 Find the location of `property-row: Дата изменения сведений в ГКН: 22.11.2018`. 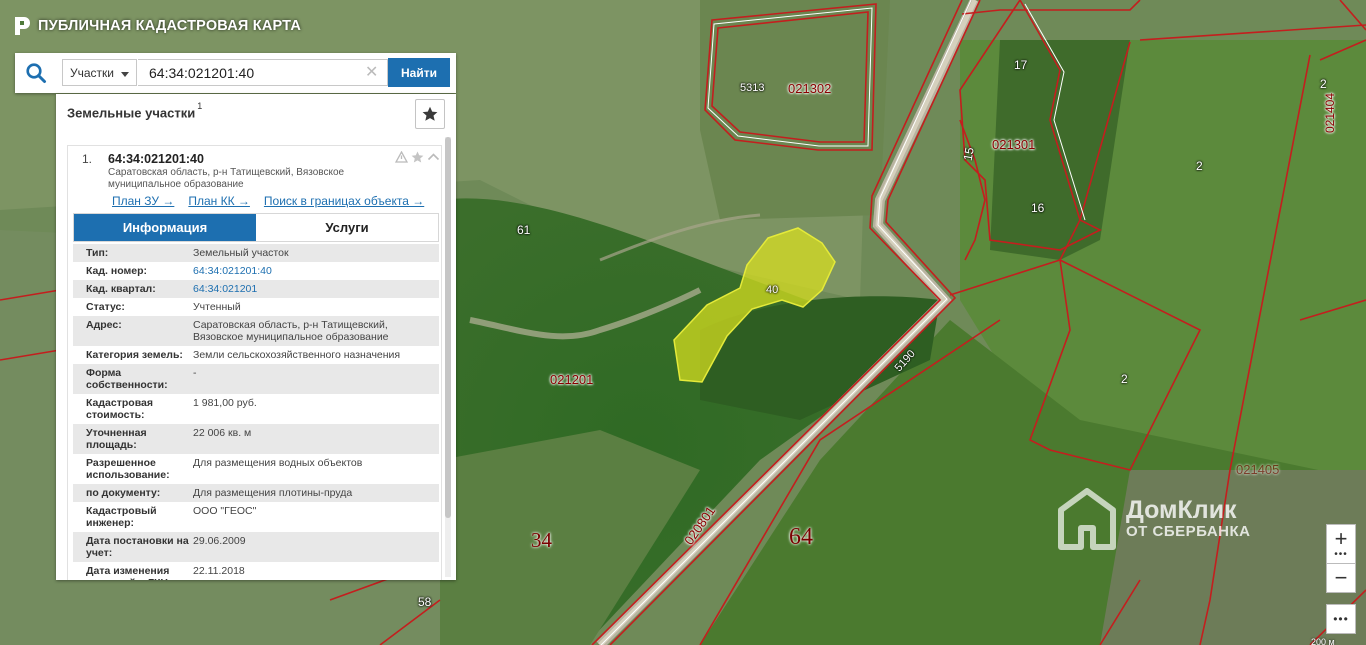

property-row: Дата изменения сведений в ГКН: 22.11.2018 is located at coordinates (256, 571).